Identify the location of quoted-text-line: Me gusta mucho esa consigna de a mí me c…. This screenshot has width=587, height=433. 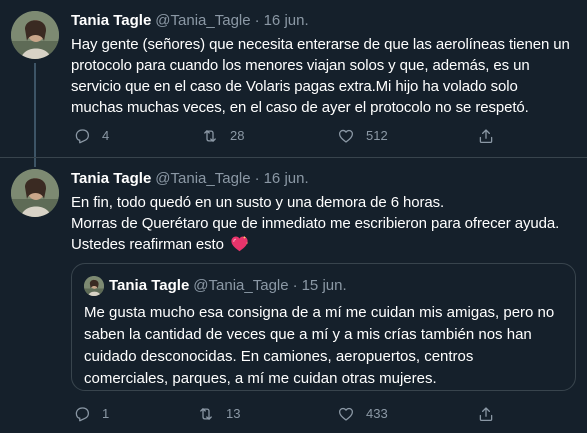
(319, 312).